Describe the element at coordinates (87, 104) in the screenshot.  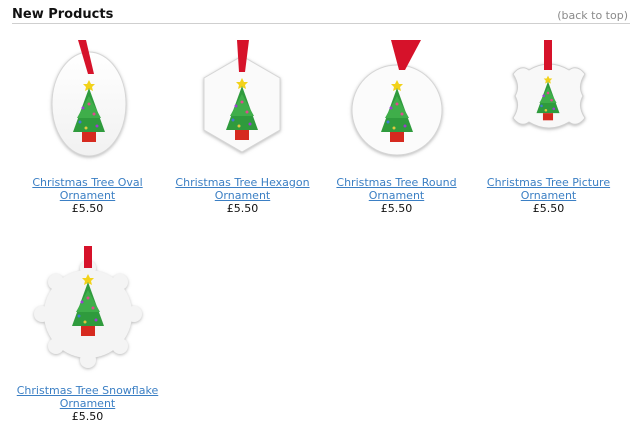
I see `product-image-oval` at that location.